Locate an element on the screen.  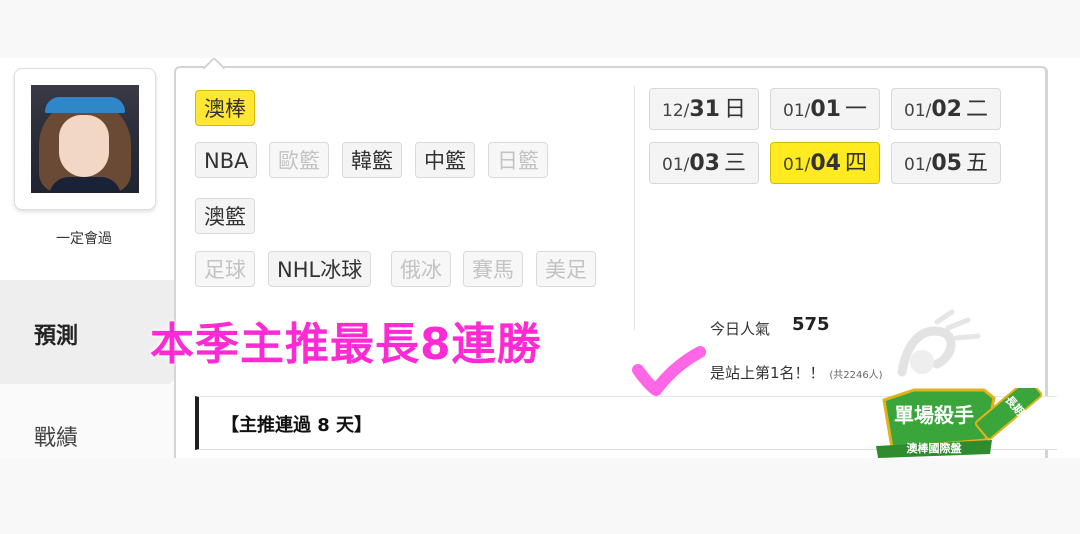
rank-total: (共2246人) is located at coordinates (856, 375).